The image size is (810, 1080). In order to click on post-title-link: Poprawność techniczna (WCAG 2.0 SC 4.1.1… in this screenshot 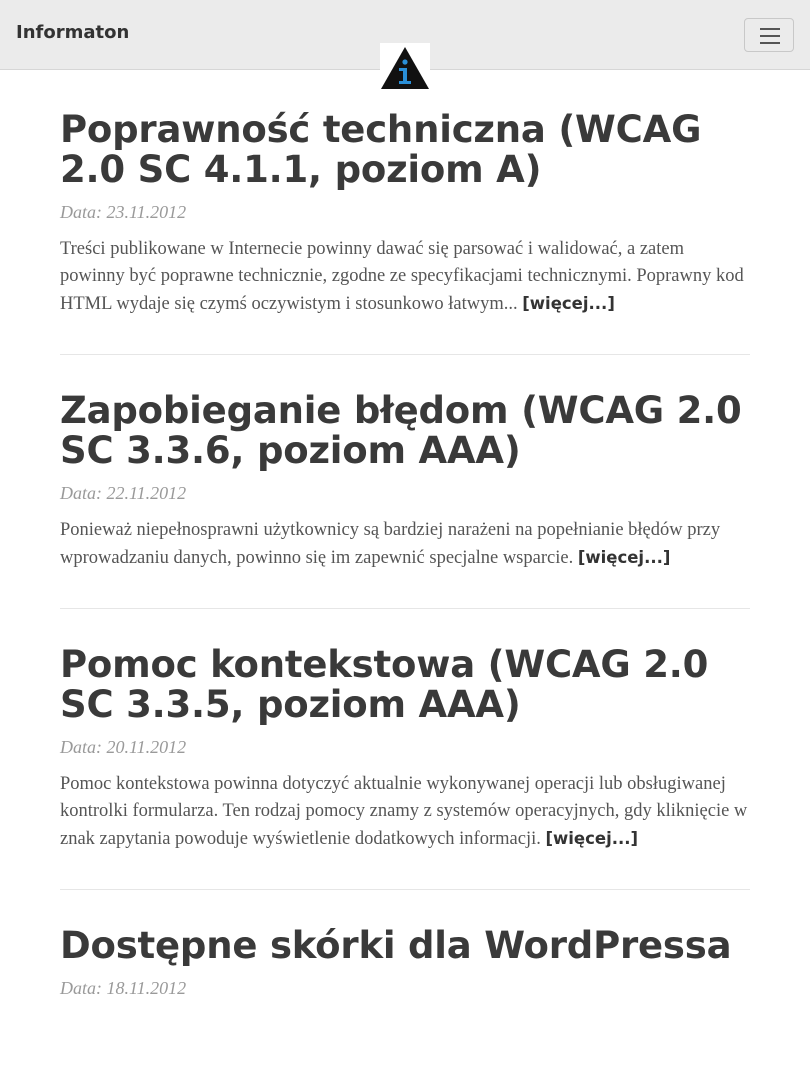, I will do `click(380, 149)`.